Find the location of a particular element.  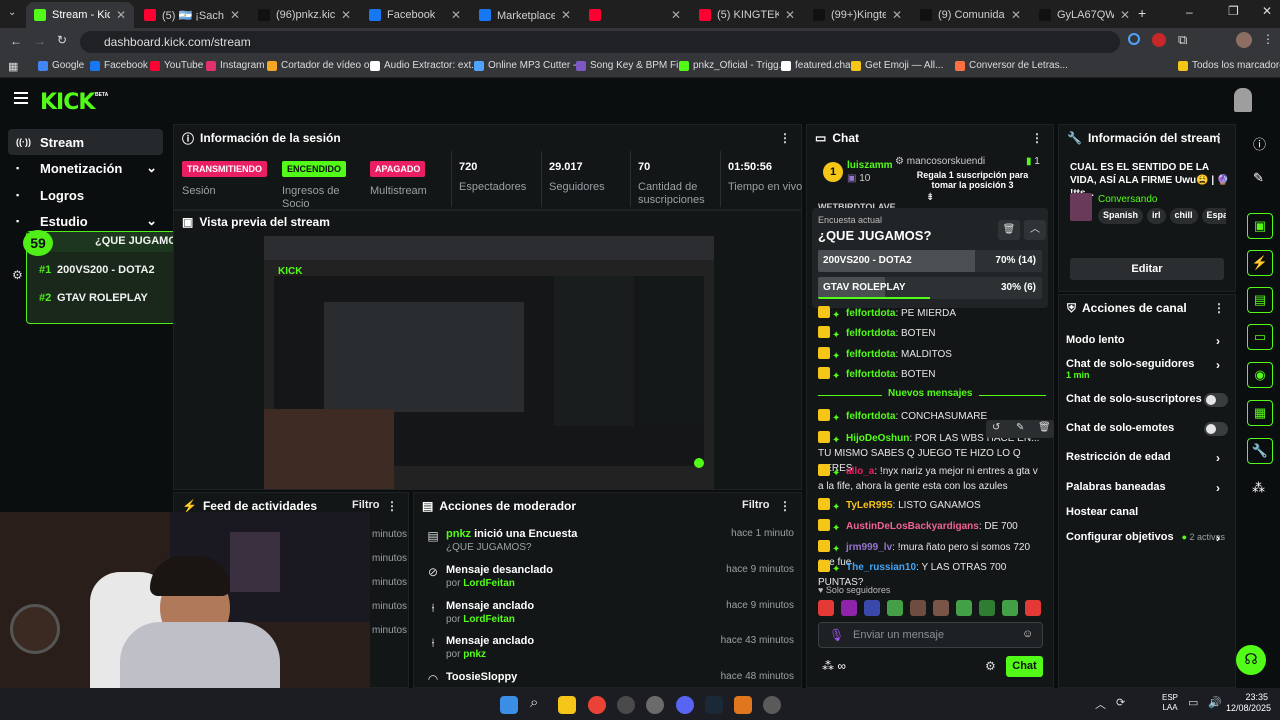

apps-icon: ⁂ is located at coordinates (1258, 488).